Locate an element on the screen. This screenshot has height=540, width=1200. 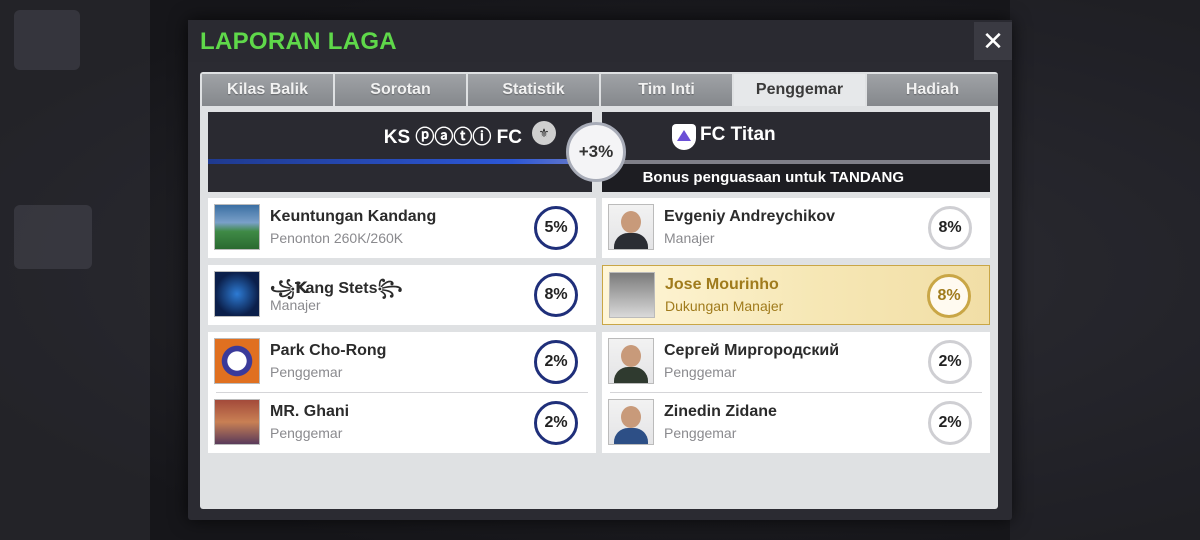
away-row: Jose Mourinho Dukungan Manajer 8% is located at coordinates (796, 296).